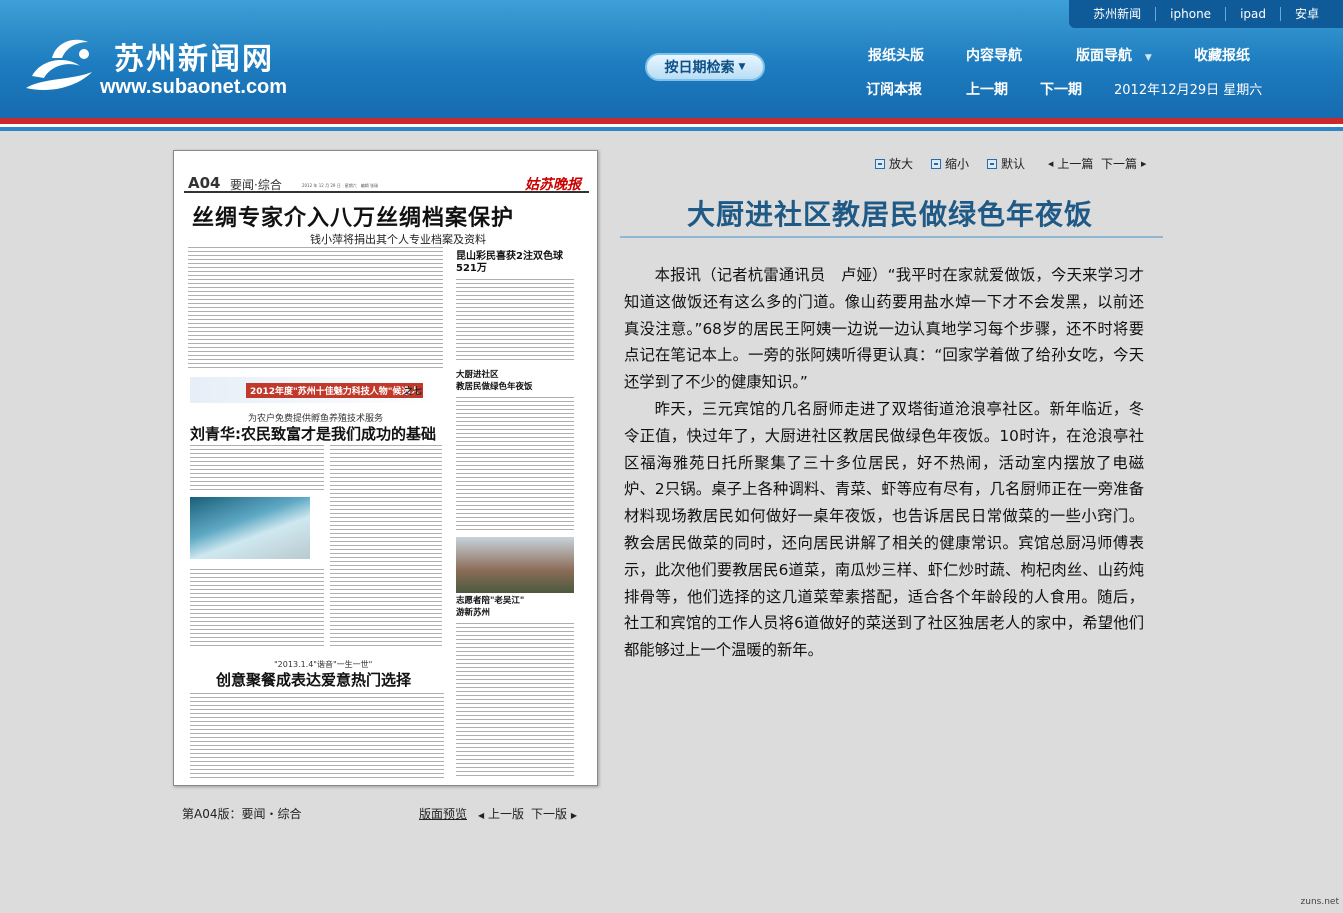 Image resolution: width=1343 pixels, height=913 pixels. Describe the element at coordinates (313, 433) in the screenshot. I see `paper-headline-2: 刘青华:农民致富才是我们成功的基础` at that location.